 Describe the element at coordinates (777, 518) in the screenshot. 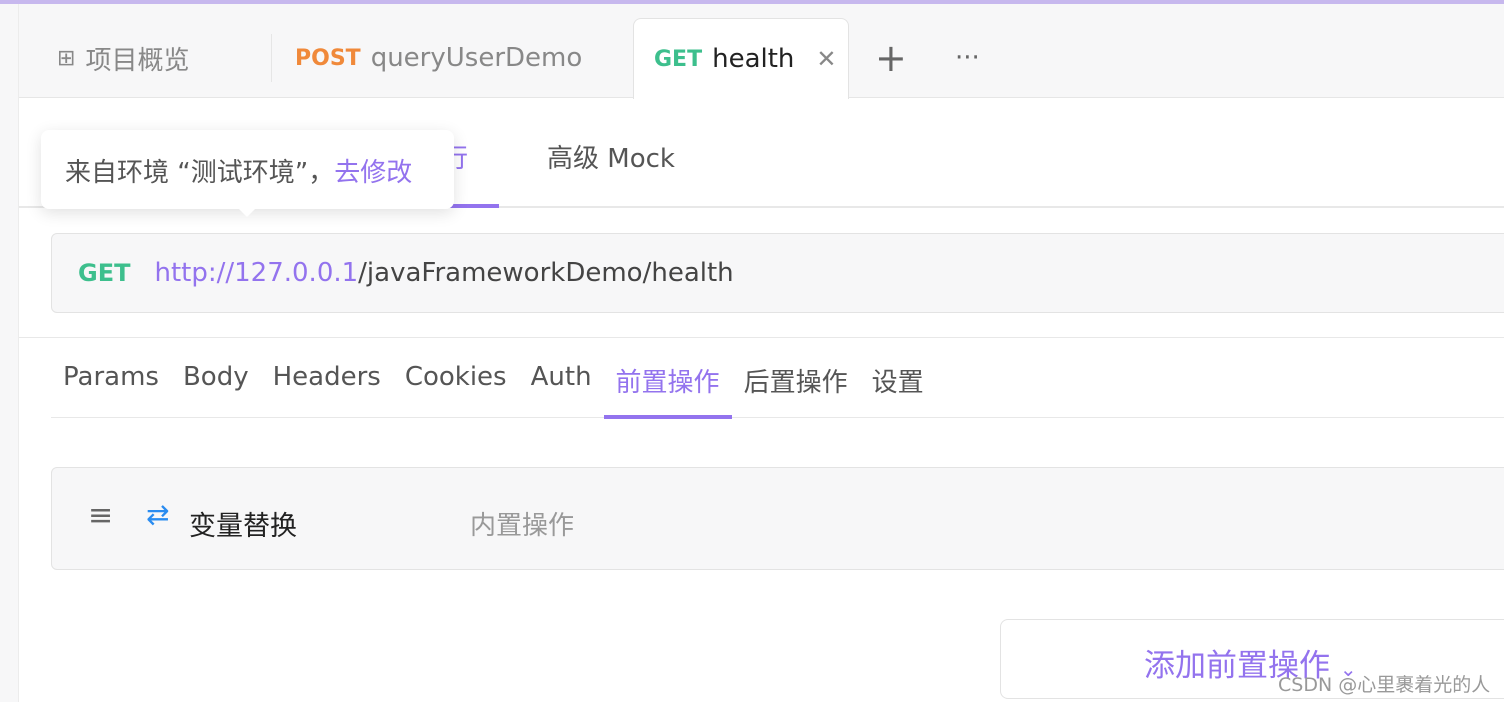

I see `operation-row: ≡ ⇄ 变量替换 内置操作` at that location.